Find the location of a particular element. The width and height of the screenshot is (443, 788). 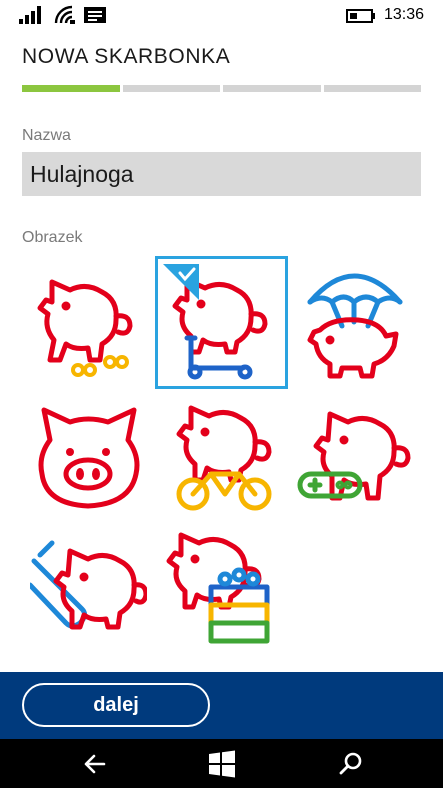

pig-with-wheels-image is located at coordinates (85, 328).